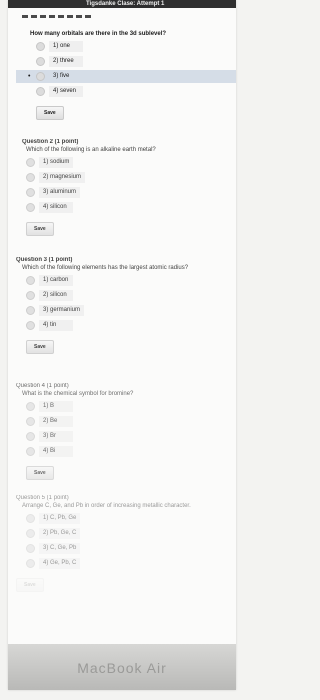  What do you see at coordinates (129, 548) in the screenshot?
I see `option-5-3: 3) C, Ge, Pb` at bounding box center [129, 548].